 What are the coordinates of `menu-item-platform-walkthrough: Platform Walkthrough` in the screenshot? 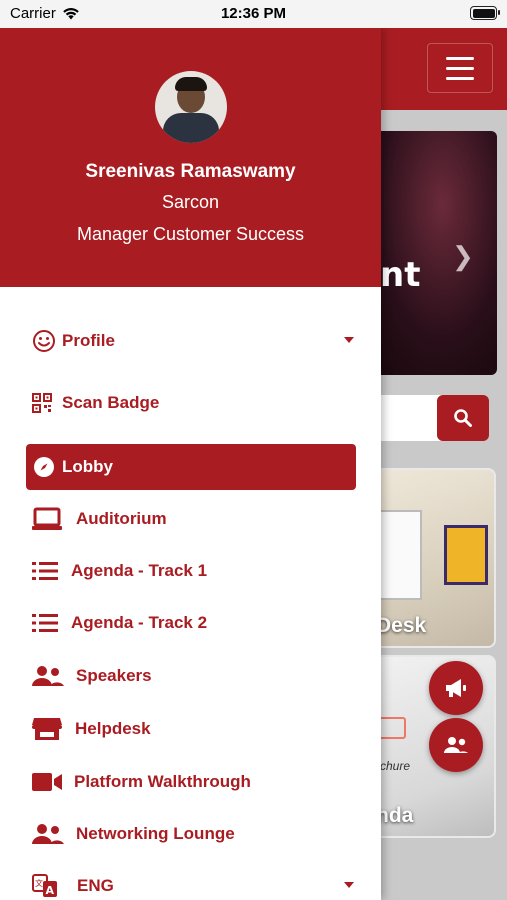 It's located at (191, 782).